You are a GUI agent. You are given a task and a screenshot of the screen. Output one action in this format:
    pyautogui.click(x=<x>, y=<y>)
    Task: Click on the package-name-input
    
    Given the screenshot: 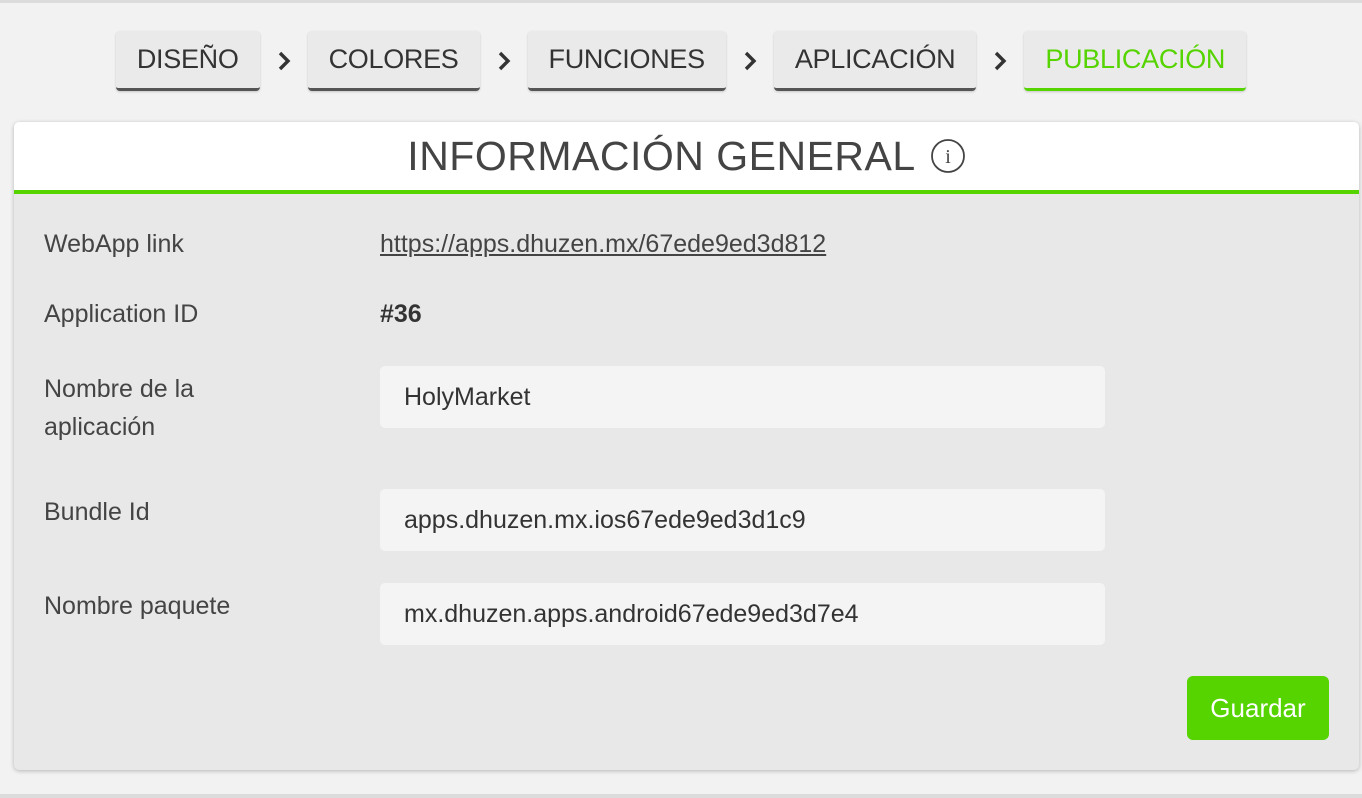 What is the action you would take?
    pyautogui.click(x=742, y=614)
    